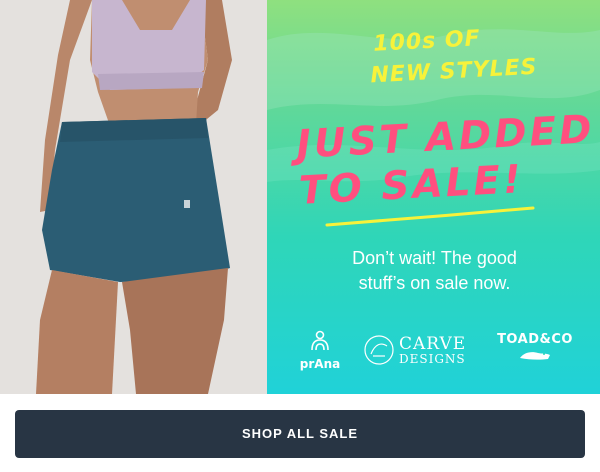  Describe the element at coordinates (535, 356) in the screenshot. I see `toad-logo-icon` at that location.